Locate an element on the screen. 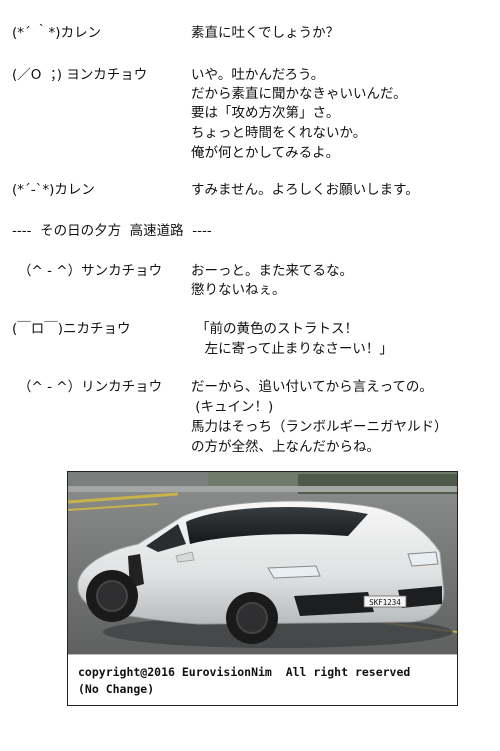 This screenshot has width=500, height=751. no-change-text: (No Change) is located at coordinates (116, 689).